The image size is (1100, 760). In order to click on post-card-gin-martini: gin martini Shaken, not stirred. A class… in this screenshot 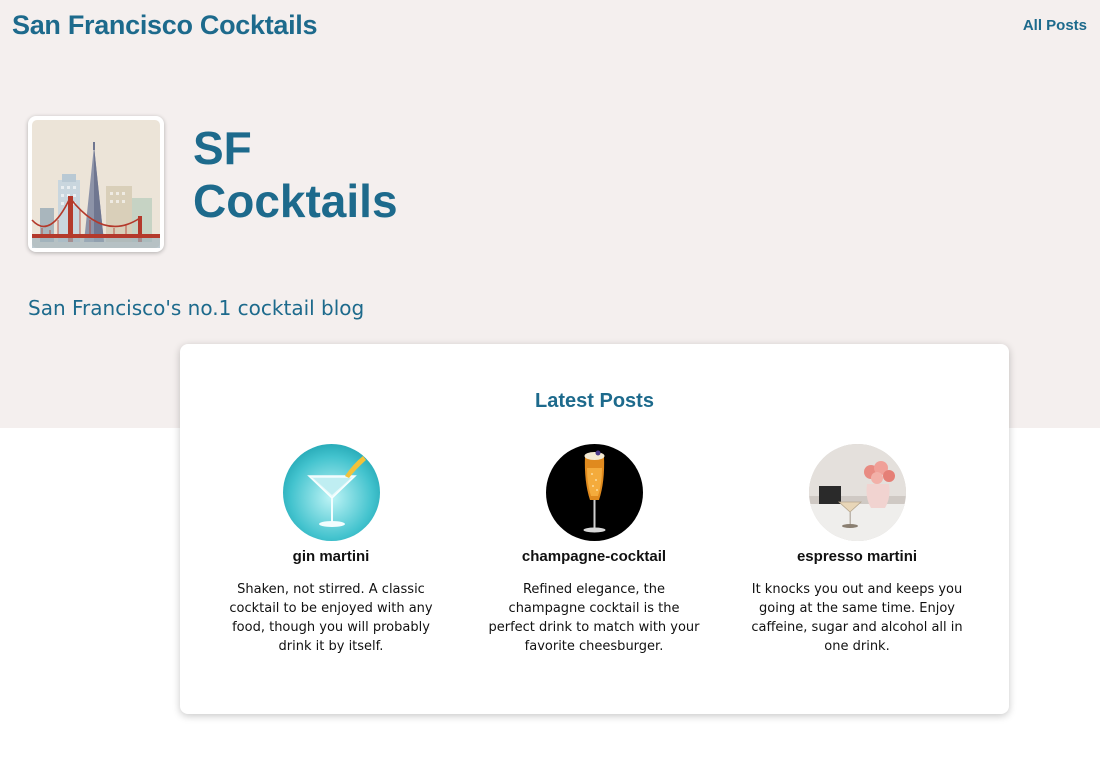, I will do `click(331, 550)`.